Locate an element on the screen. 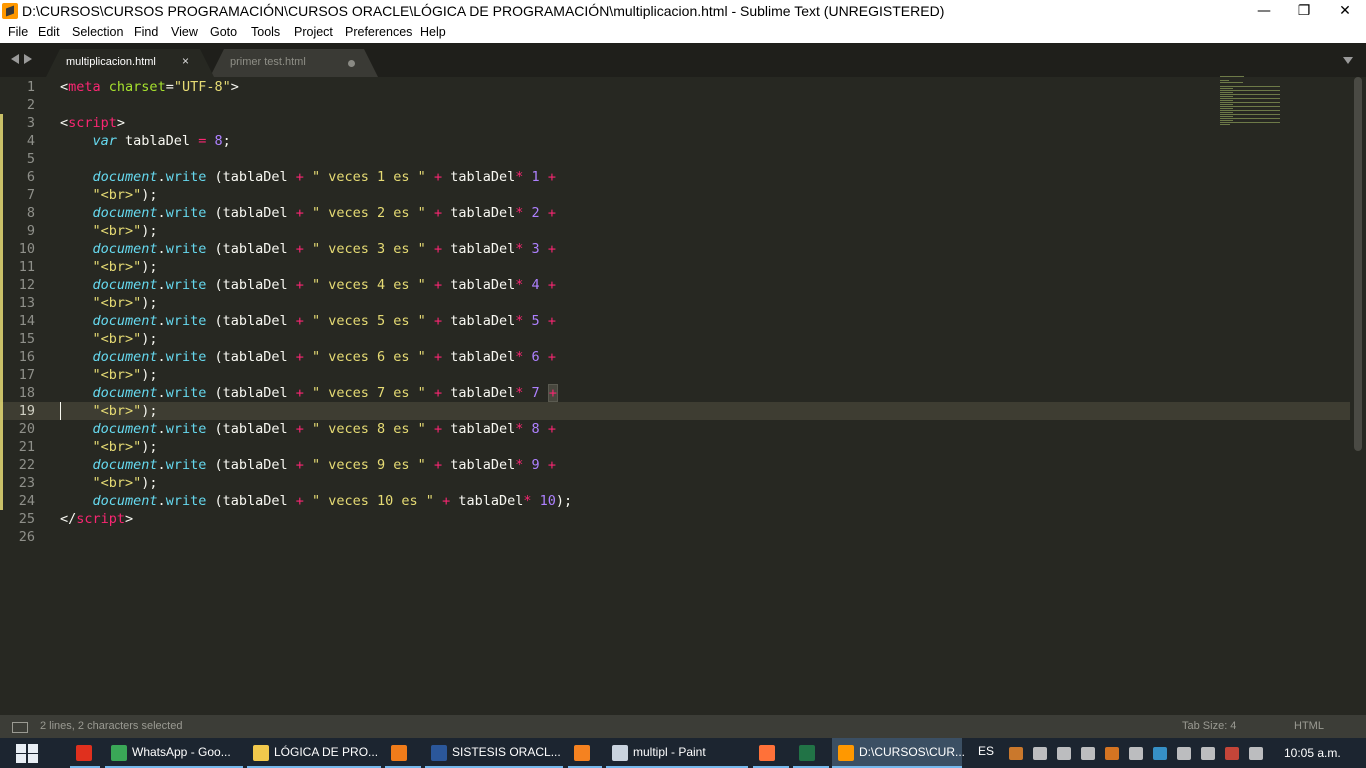 The height and width of the screenshot is (768, 1366). code-token: (tablaDel is located at coordinates (251, 357).